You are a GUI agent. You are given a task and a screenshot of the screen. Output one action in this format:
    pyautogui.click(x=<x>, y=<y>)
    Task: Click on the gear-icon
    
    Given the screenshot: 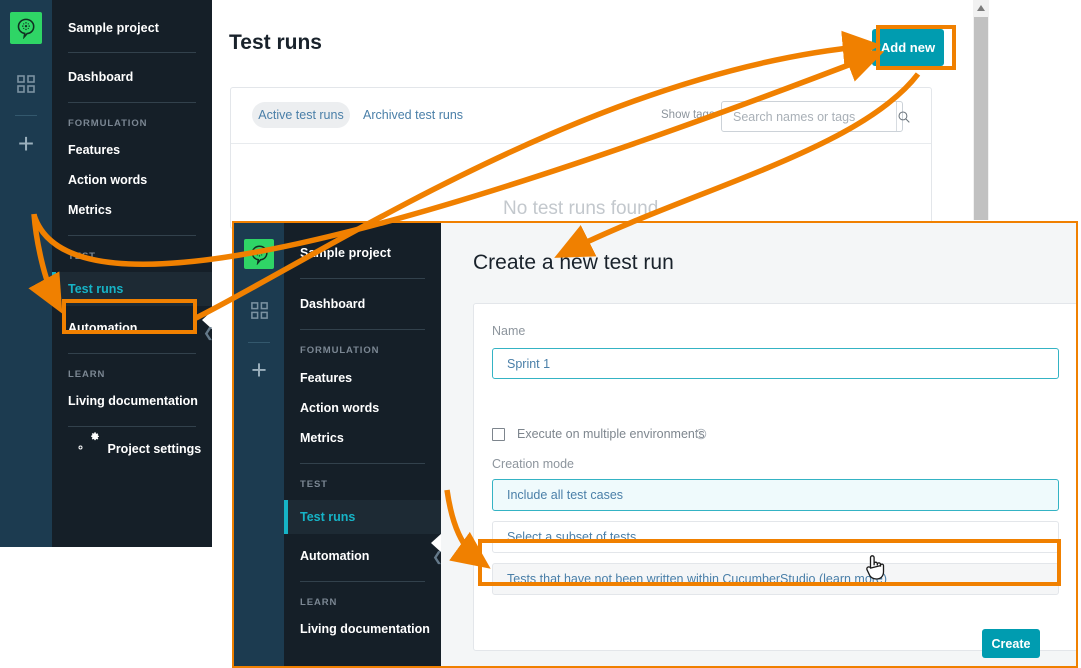 What is the action you would take?
    pyautogui.click(x=87, y=444)
    